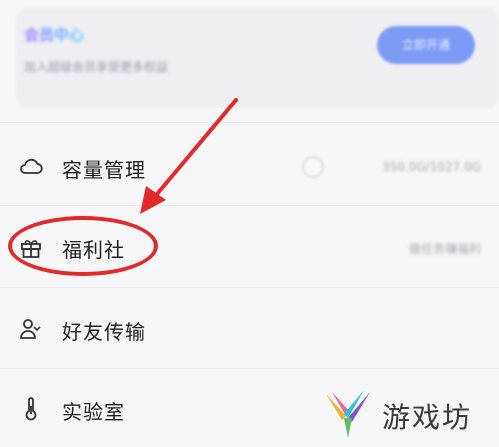 The image size is (499, 447). What do you see at coordinates (31, 329) in the screenshot?
I see `people-icon` at bounding box center [31, 329].